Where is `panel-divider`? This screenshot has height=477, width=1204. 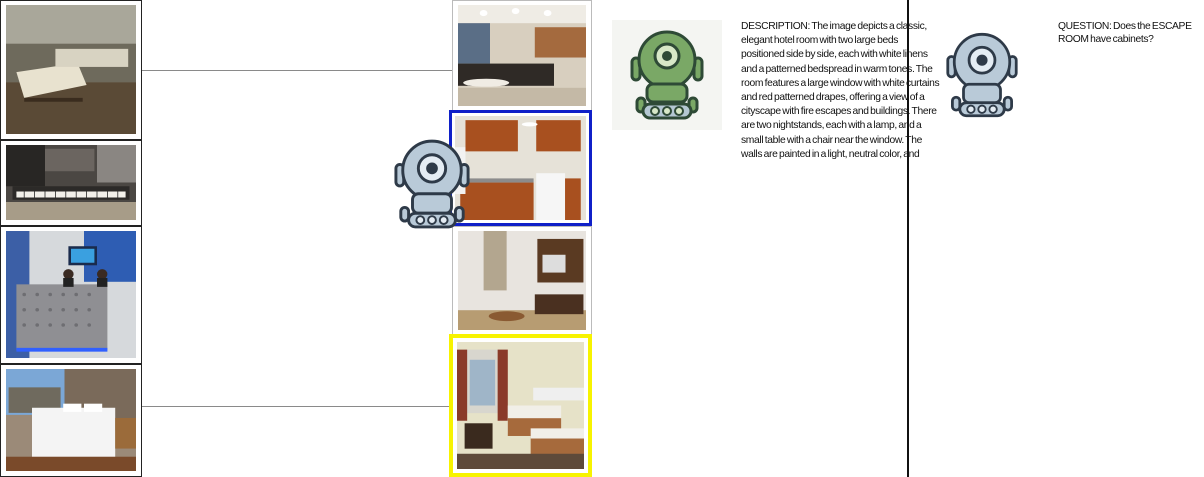
panel-divider is located at coordinates (908, 238).